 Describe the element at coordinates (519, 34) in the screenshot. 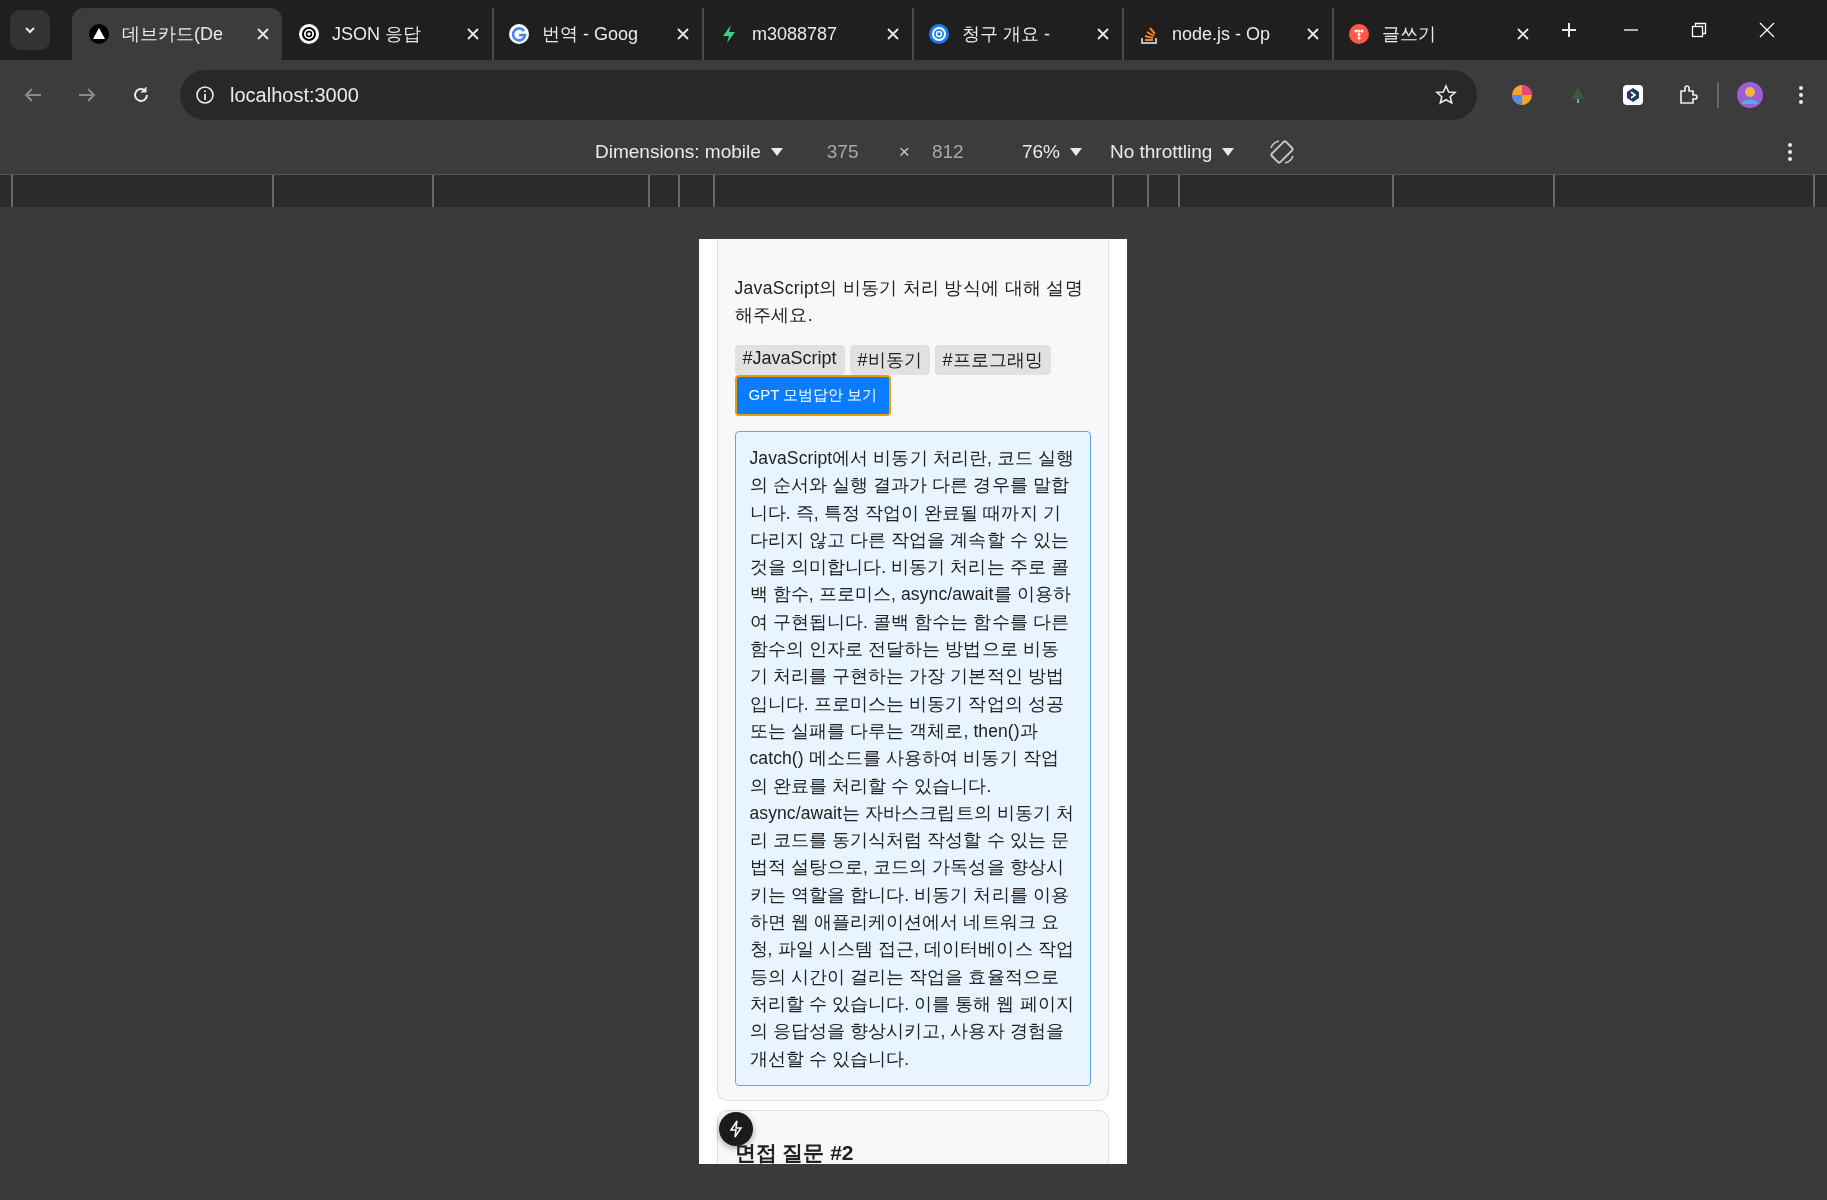

I see `letter-icon` at that location.